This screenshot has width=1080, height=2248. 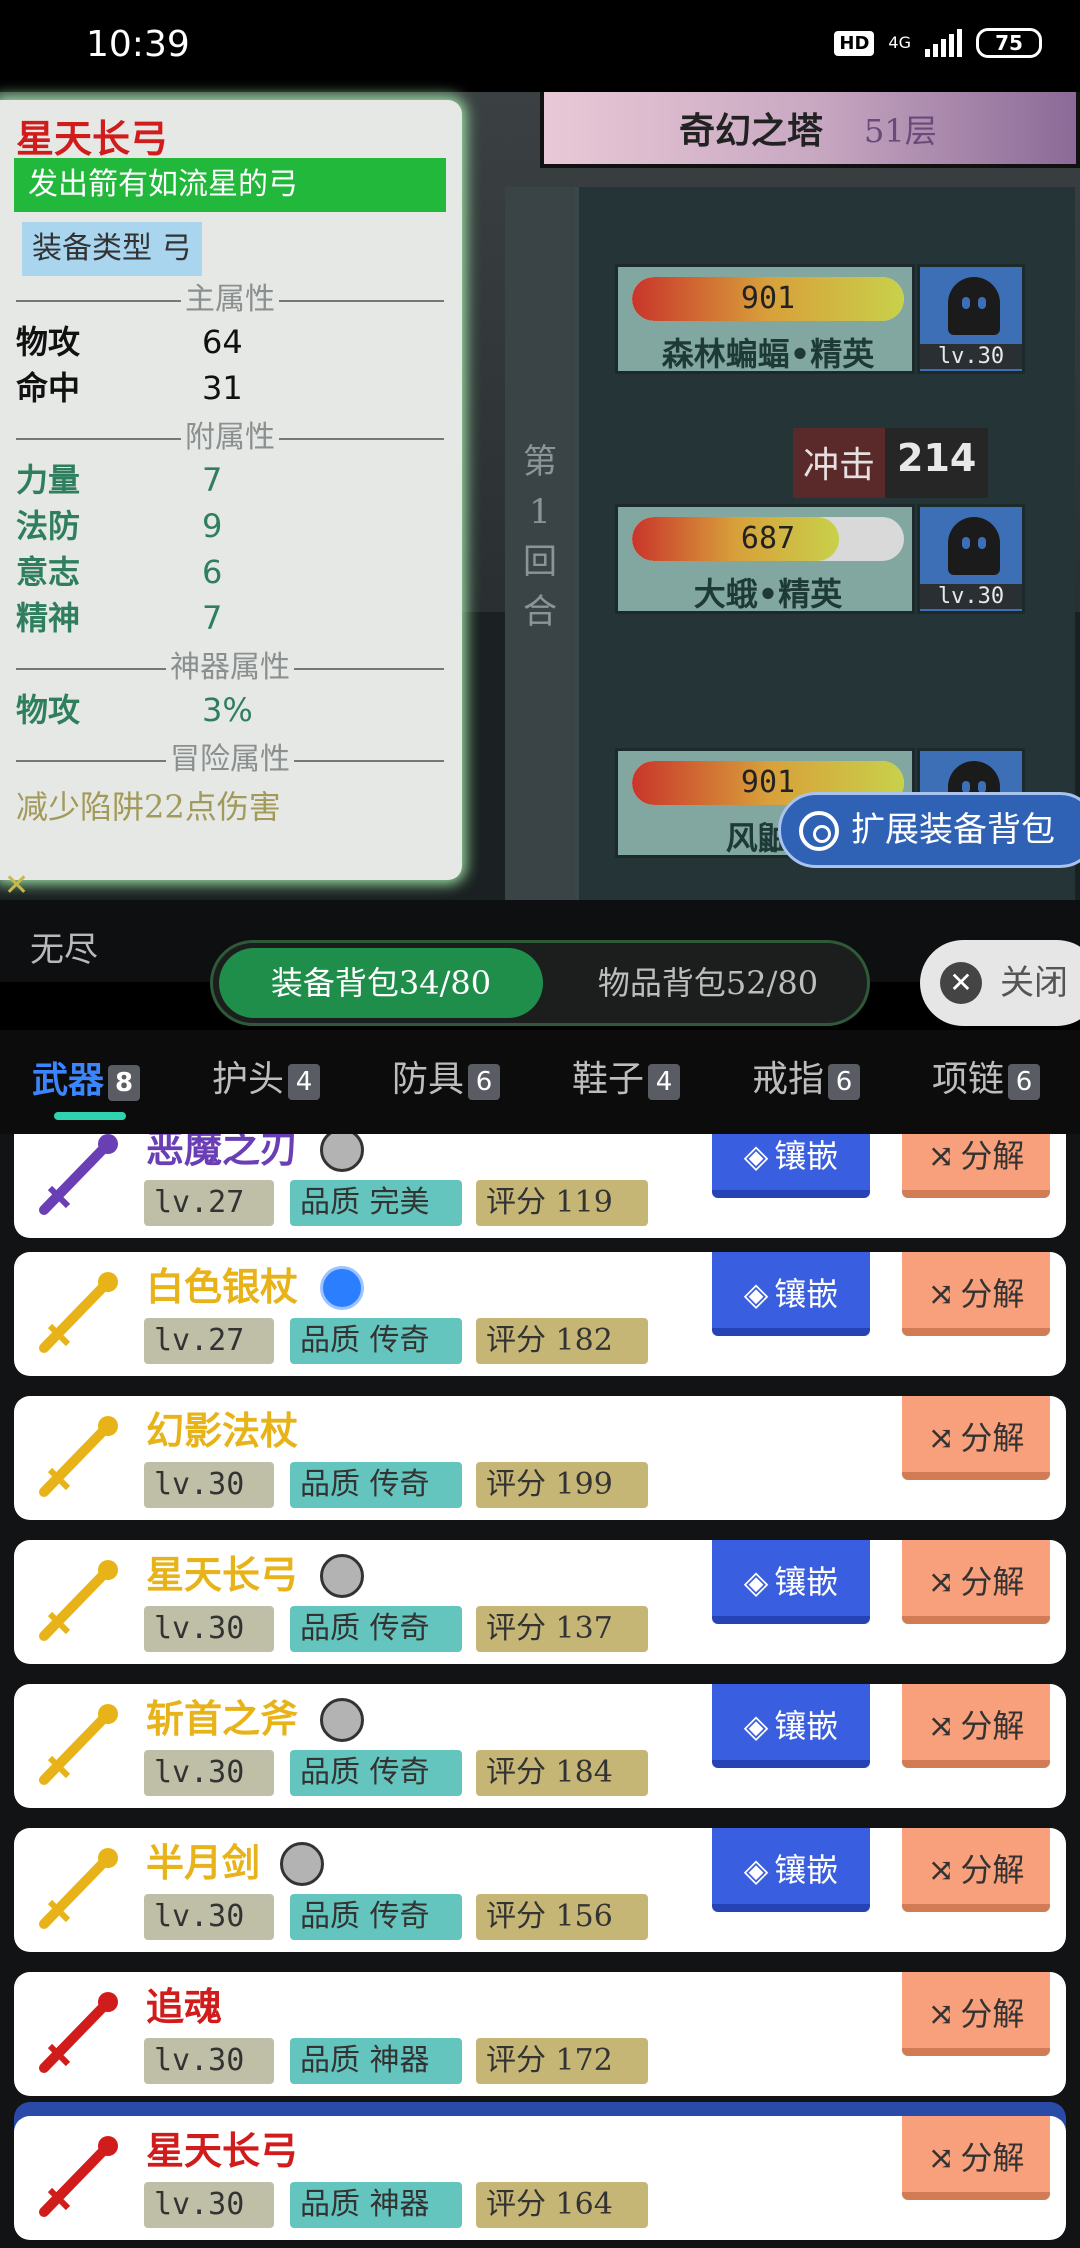 I want to click on attr-row: 物攻 64, so click(x=226, y=342).